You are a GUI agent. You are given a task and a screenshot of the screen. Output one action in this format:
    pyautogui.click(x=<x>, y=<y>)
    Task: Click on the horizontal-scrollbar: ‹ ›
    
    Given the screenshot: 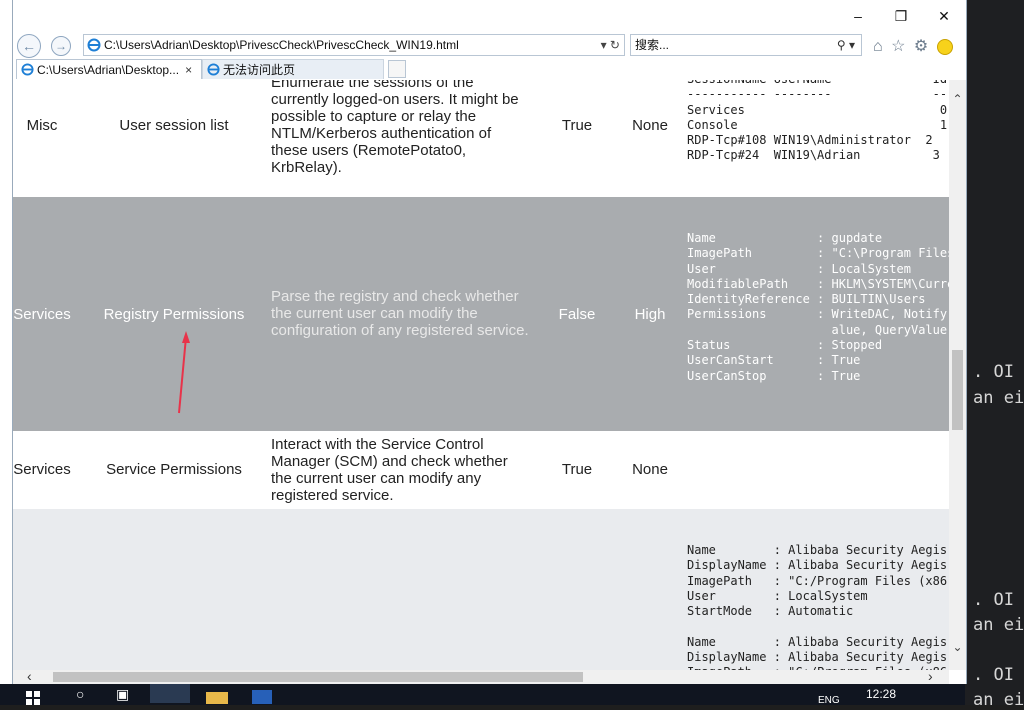 What is the action you would take?
    pyautogui.click(x=481, y=676)
    